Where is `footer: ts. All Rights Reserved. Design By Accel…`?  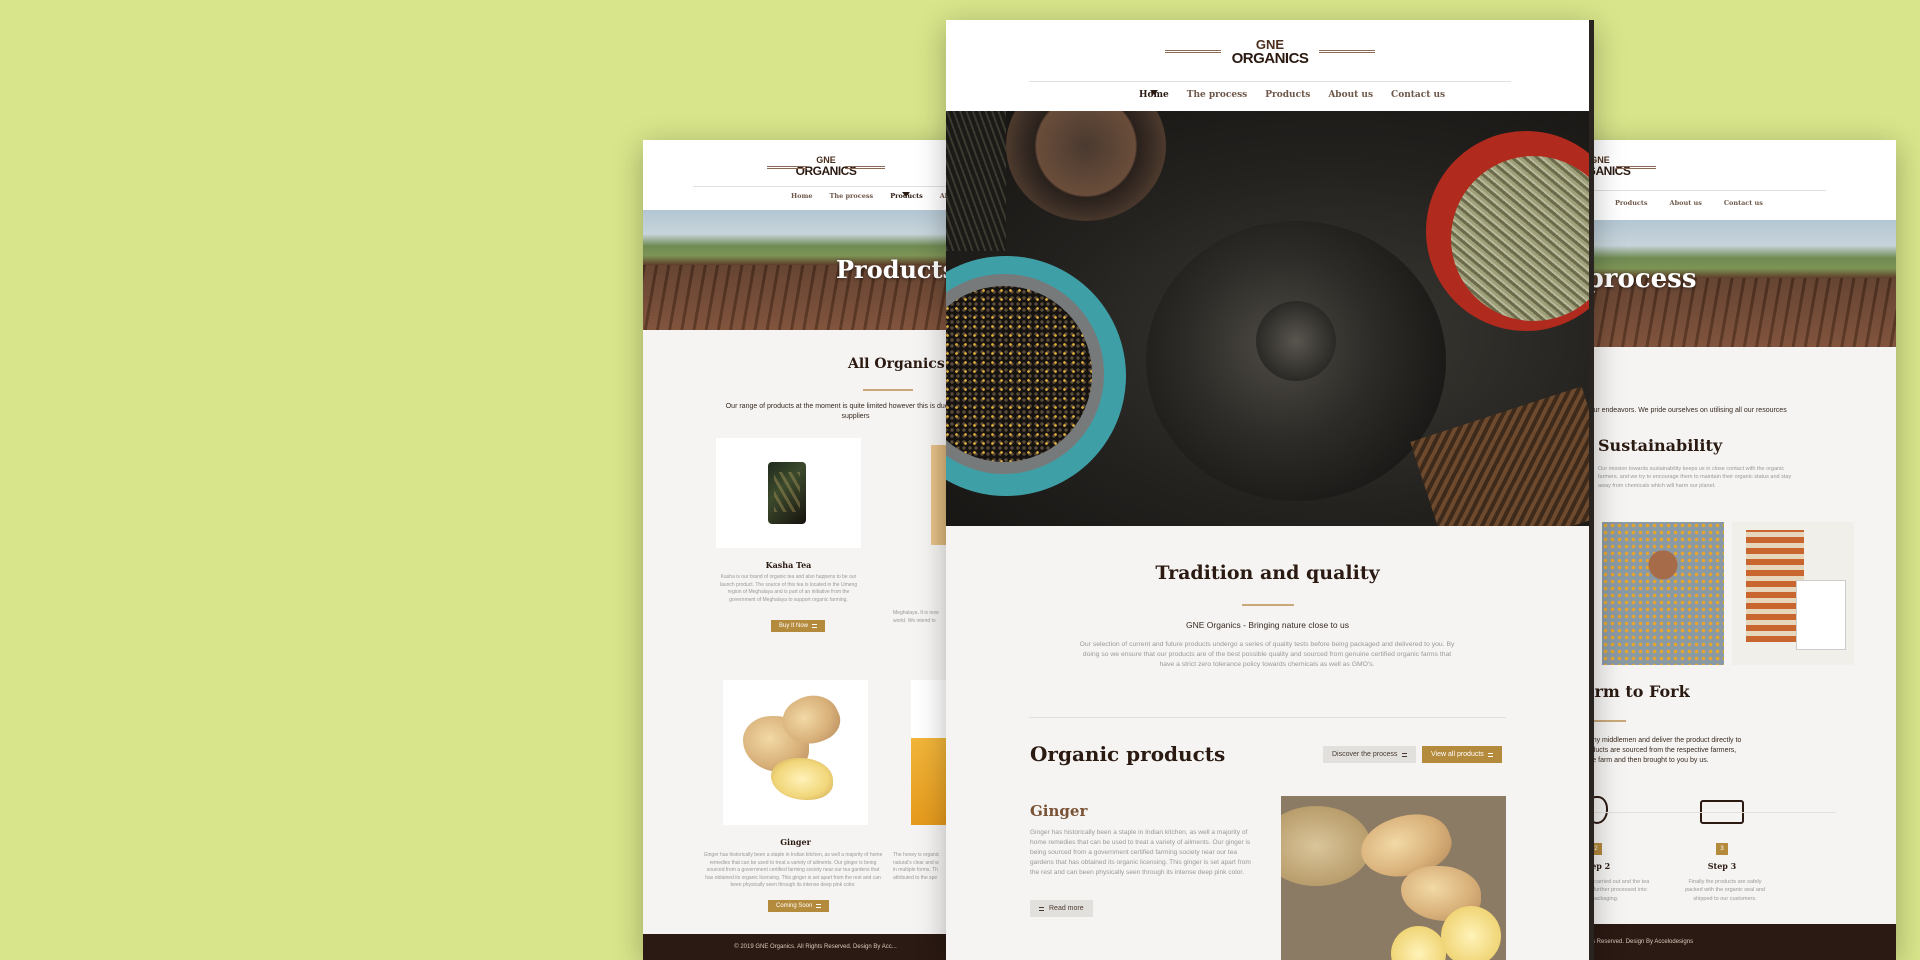 footer: ts. All Rights Reserved. Design By Accel… is located at coordinates (1728, 942).